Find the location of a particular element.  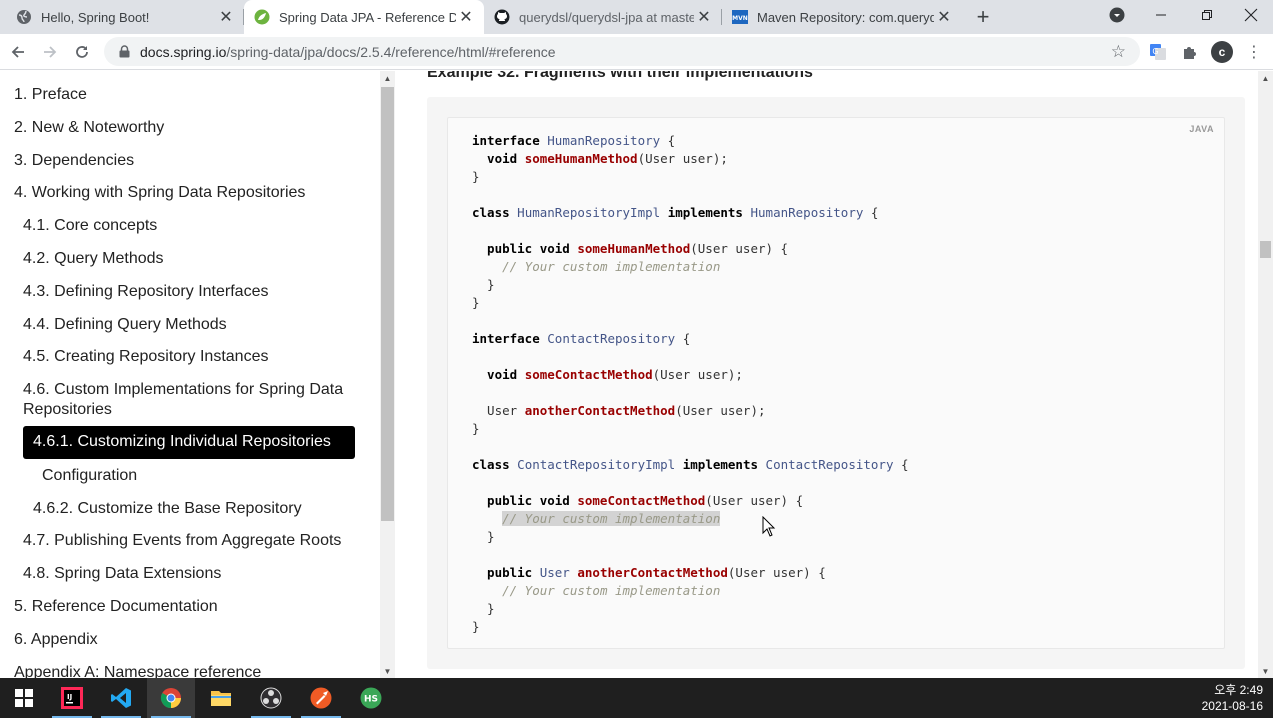

close-icon is located at coordinates (1251, 15).